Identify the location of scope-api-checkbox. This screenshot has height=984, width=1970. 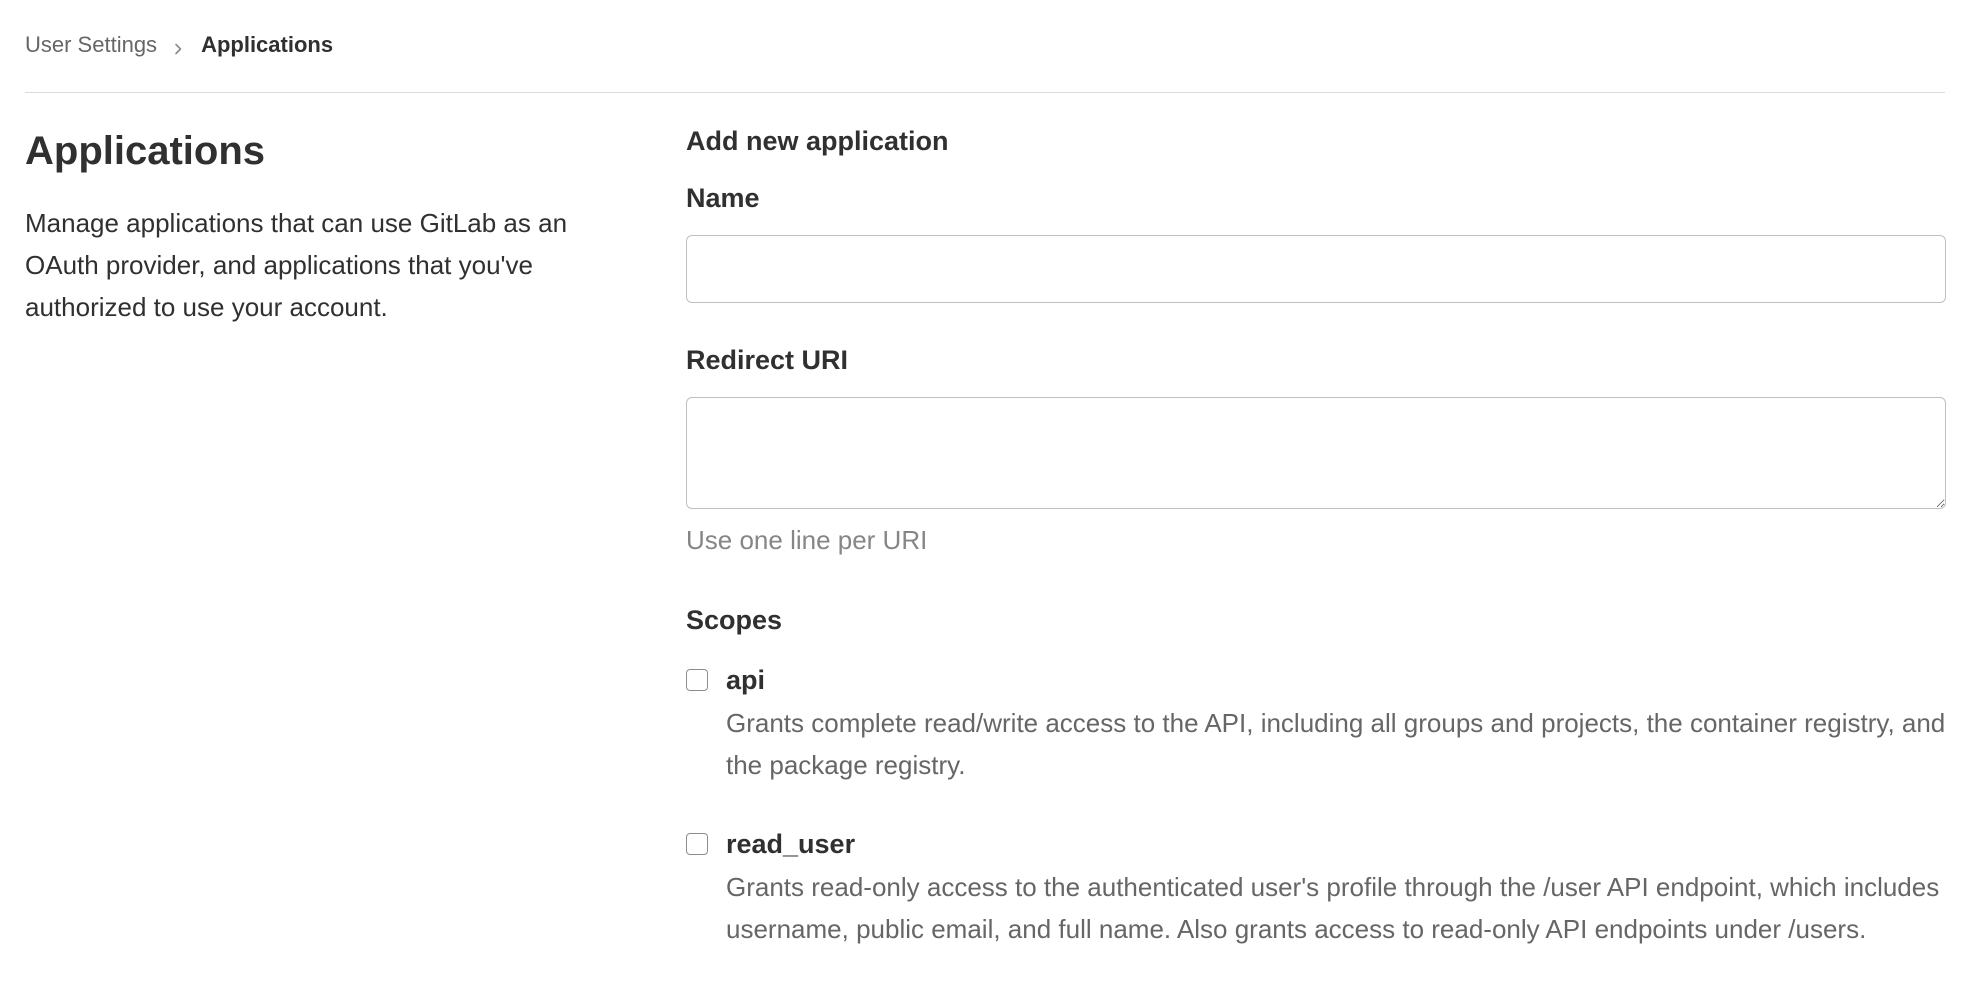
(697, 680).